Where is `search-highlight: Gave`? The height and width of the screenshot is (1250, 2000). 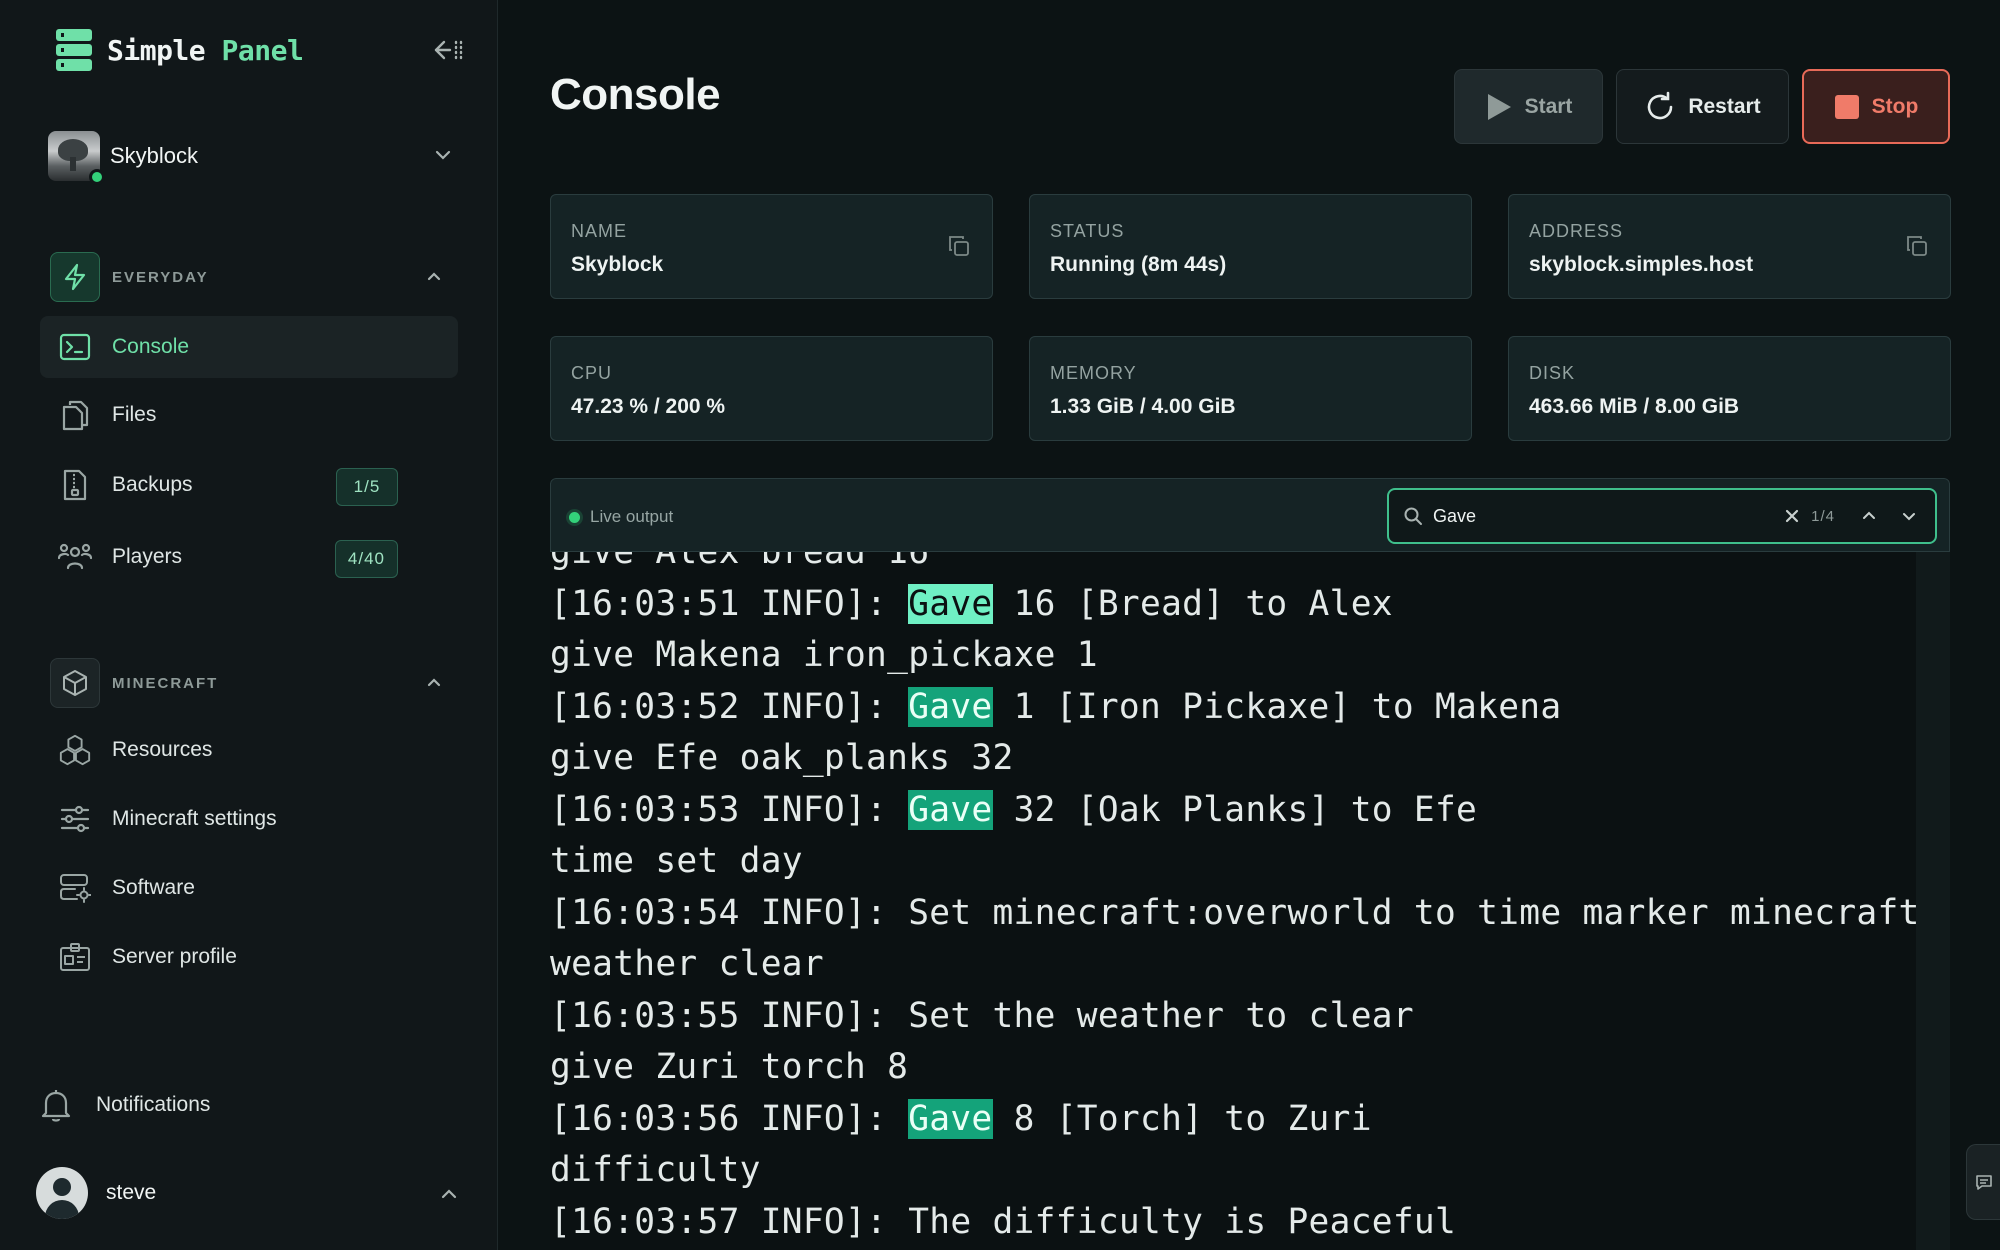 search-highlight: Gave is located at coordinates (950, 809).